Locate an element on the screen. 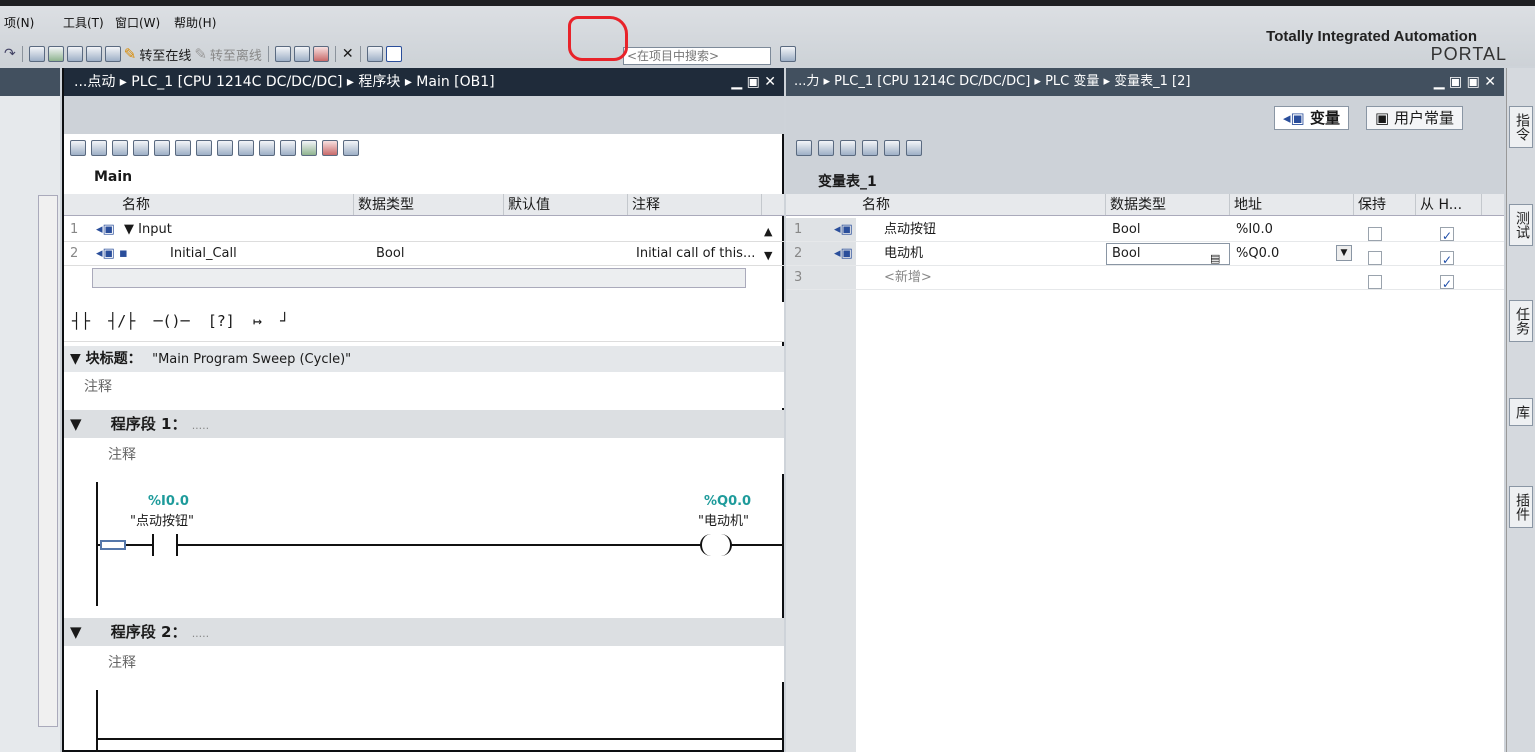 The width and height of the screenshot is (1535, 752). tag-name: 点动按钮 is located at coordinates (910, 230).